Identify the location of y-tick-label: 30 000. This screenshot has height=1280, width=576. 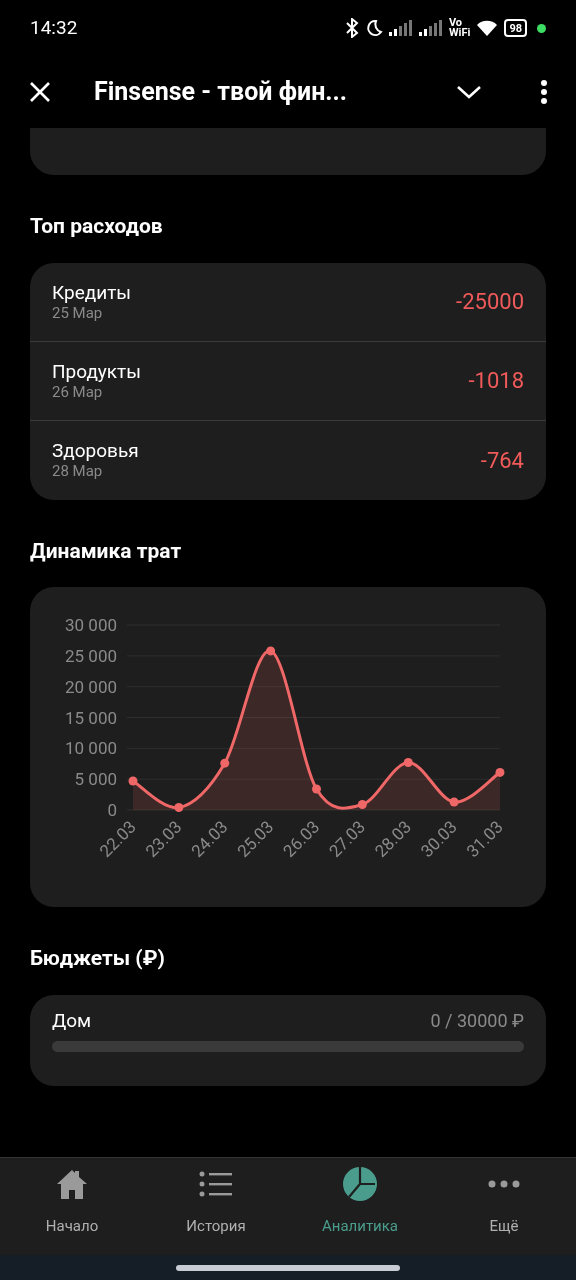
(91, 625).